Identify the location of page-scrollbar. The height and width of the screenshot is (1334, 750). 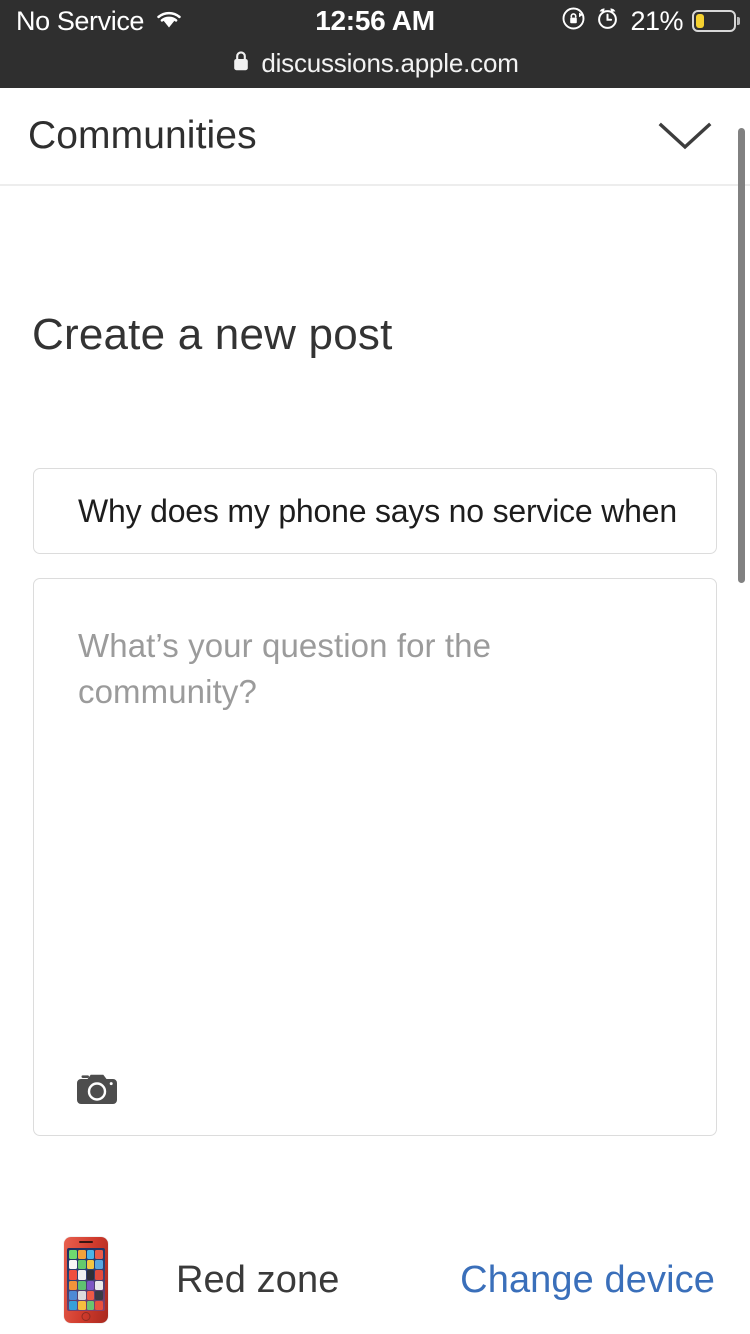
(744, 711).